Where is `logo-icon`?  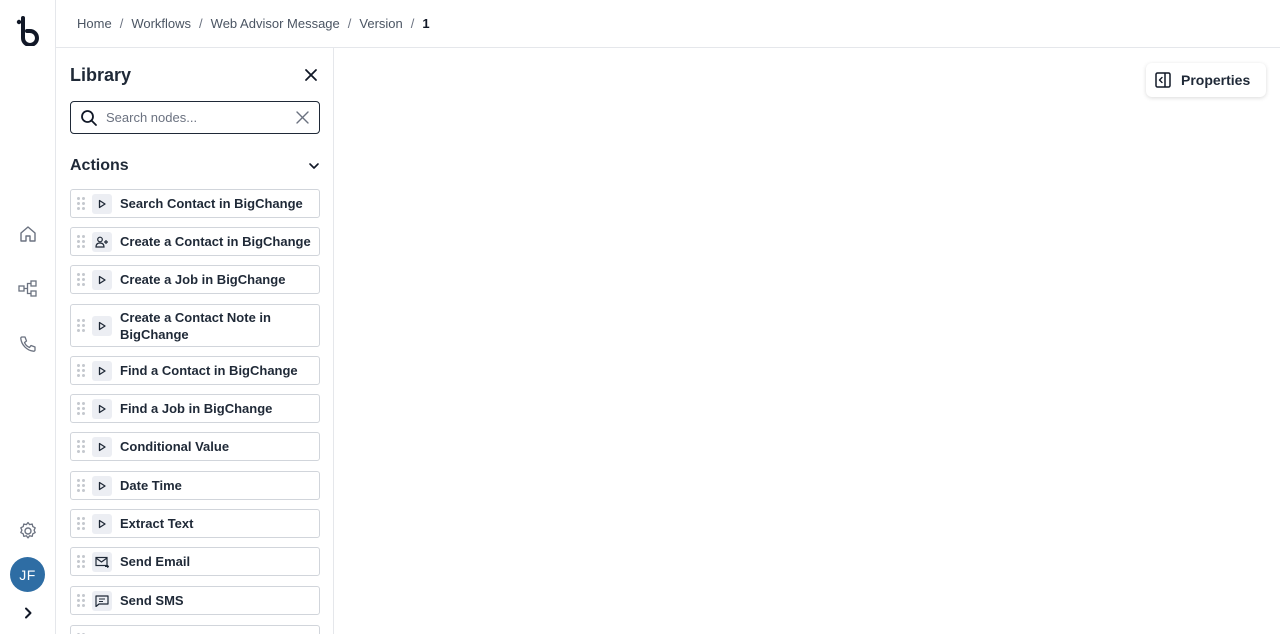
logo-icon is located at coordinates (28, 31).